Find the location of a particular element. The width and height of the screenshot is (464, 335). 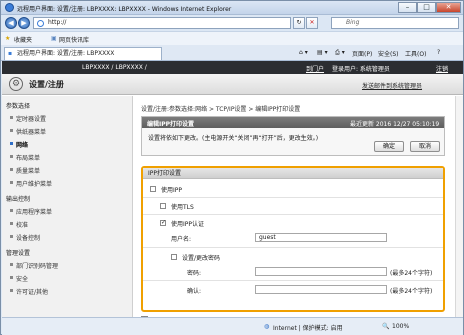

confirm-password-input is located at coordinates (321, 289).